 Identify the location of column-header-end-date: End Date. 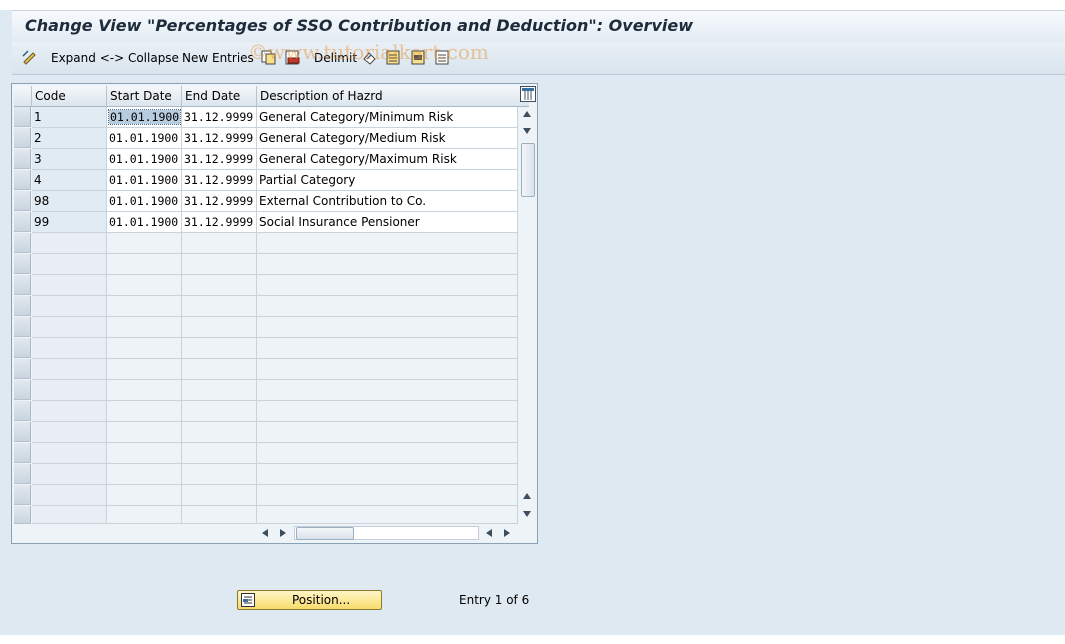
(219, 96).